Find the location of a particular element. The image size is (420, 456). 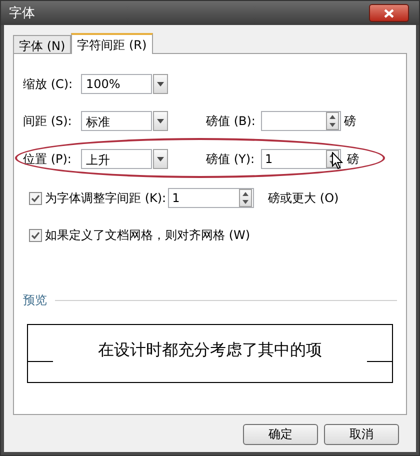

dialog-button: 确定 is located at coordinates (280, 434).